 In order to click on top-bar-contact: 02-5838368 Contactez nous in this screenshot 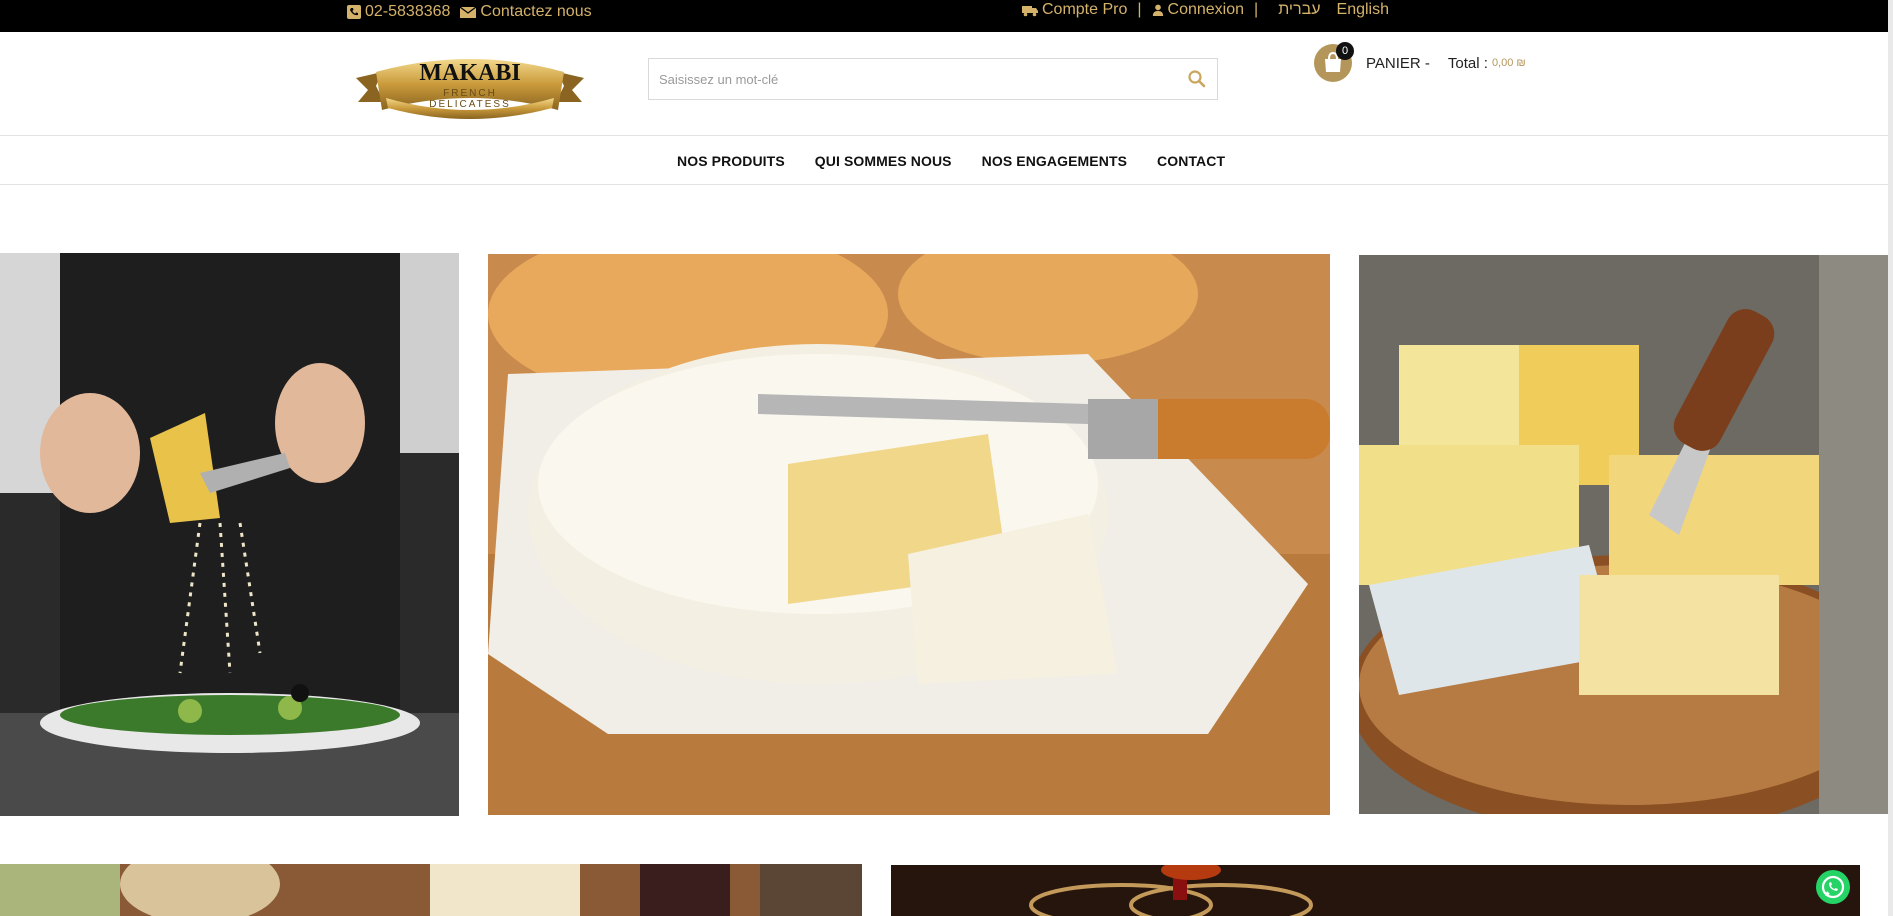, I will do `click(469, 12)`.